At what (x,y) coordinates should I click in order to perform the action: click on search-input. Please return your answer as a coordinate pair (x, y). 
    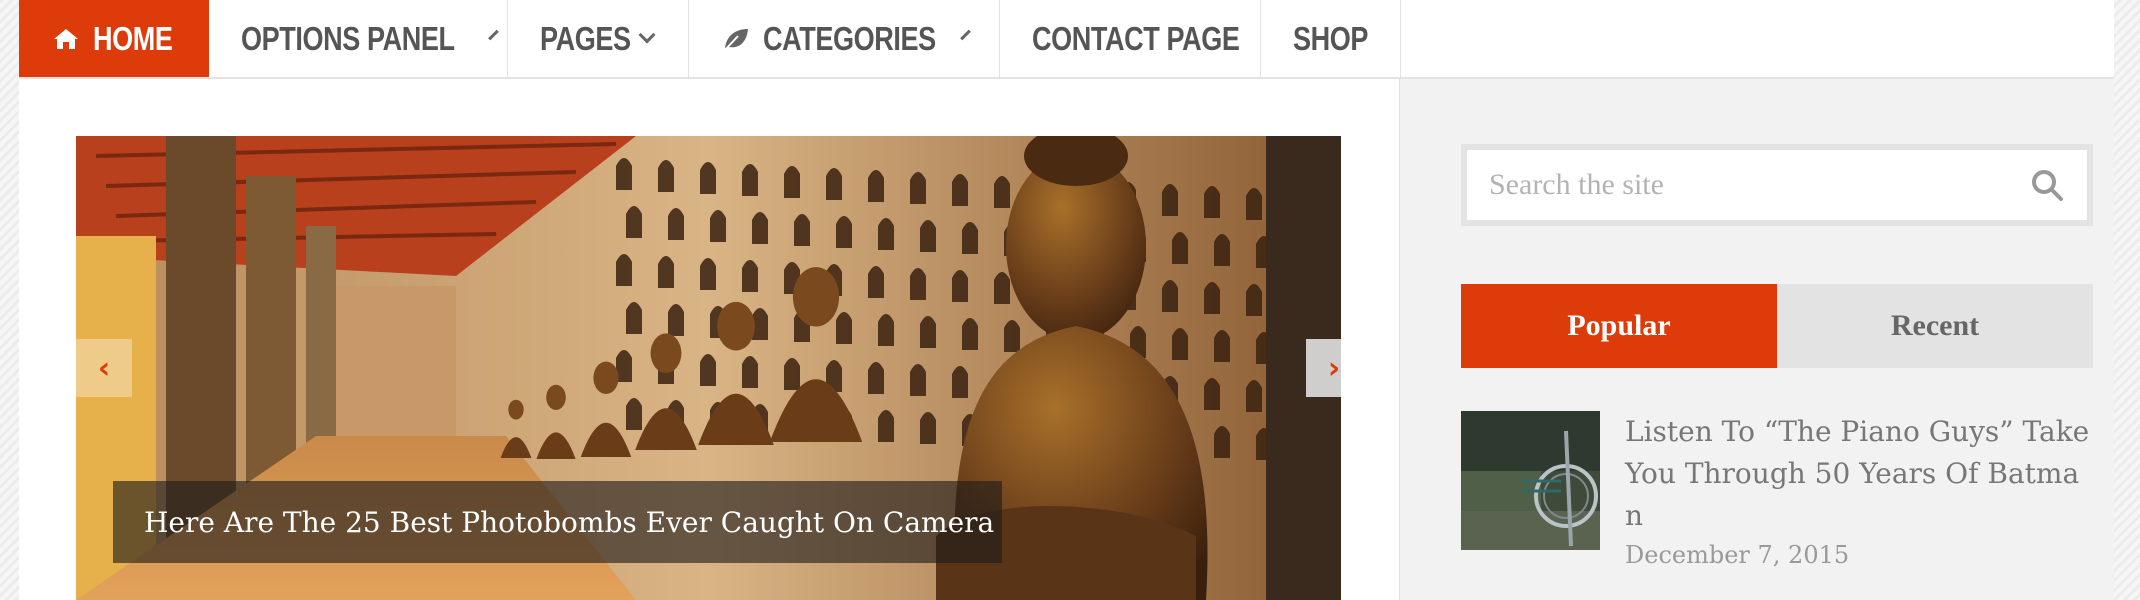
    Looking at the image, I should click on (1759, 185).